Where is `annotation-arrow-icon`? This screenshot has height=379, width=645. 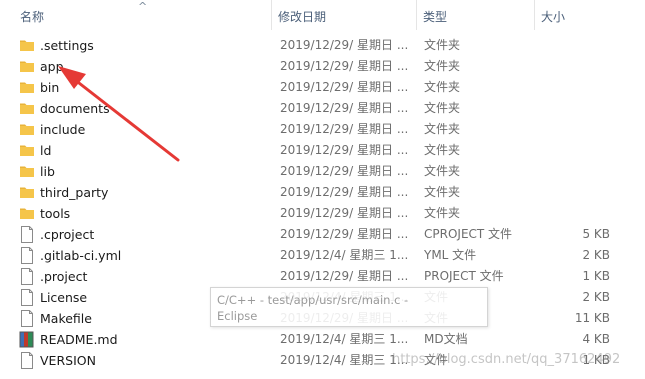
annotation-arrow-icon is located at coordinates (119, 114).